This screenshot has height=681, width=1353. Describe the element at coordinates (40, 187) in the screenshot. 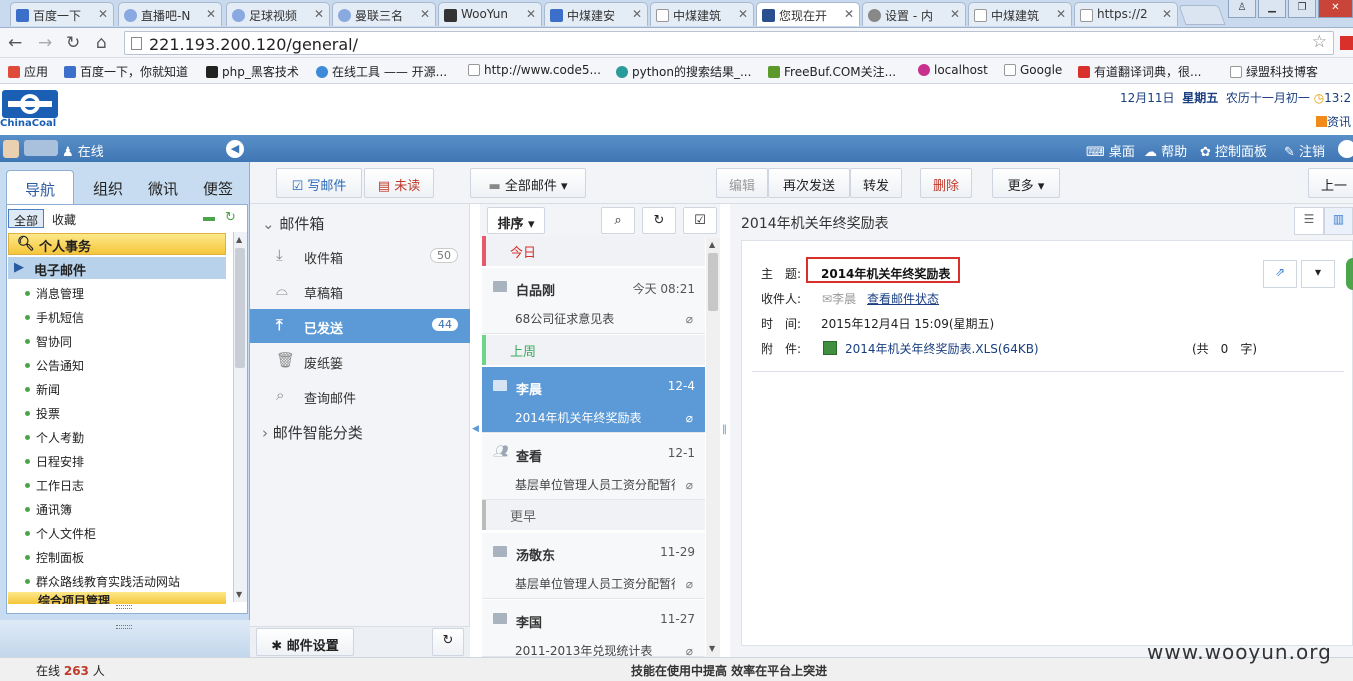

I see `tab-nav: 导航` at that location.